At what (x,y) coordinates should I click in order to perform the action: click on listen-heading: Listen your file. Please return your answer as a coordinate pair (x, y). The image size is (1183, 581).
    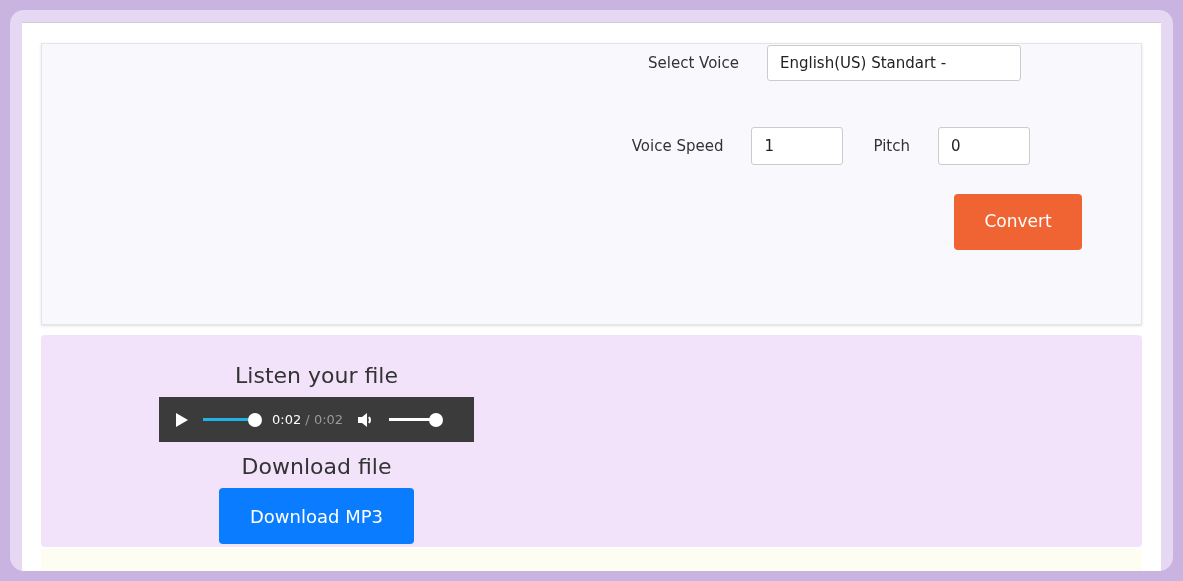
    Looking at the image, I should click on (316, 376).